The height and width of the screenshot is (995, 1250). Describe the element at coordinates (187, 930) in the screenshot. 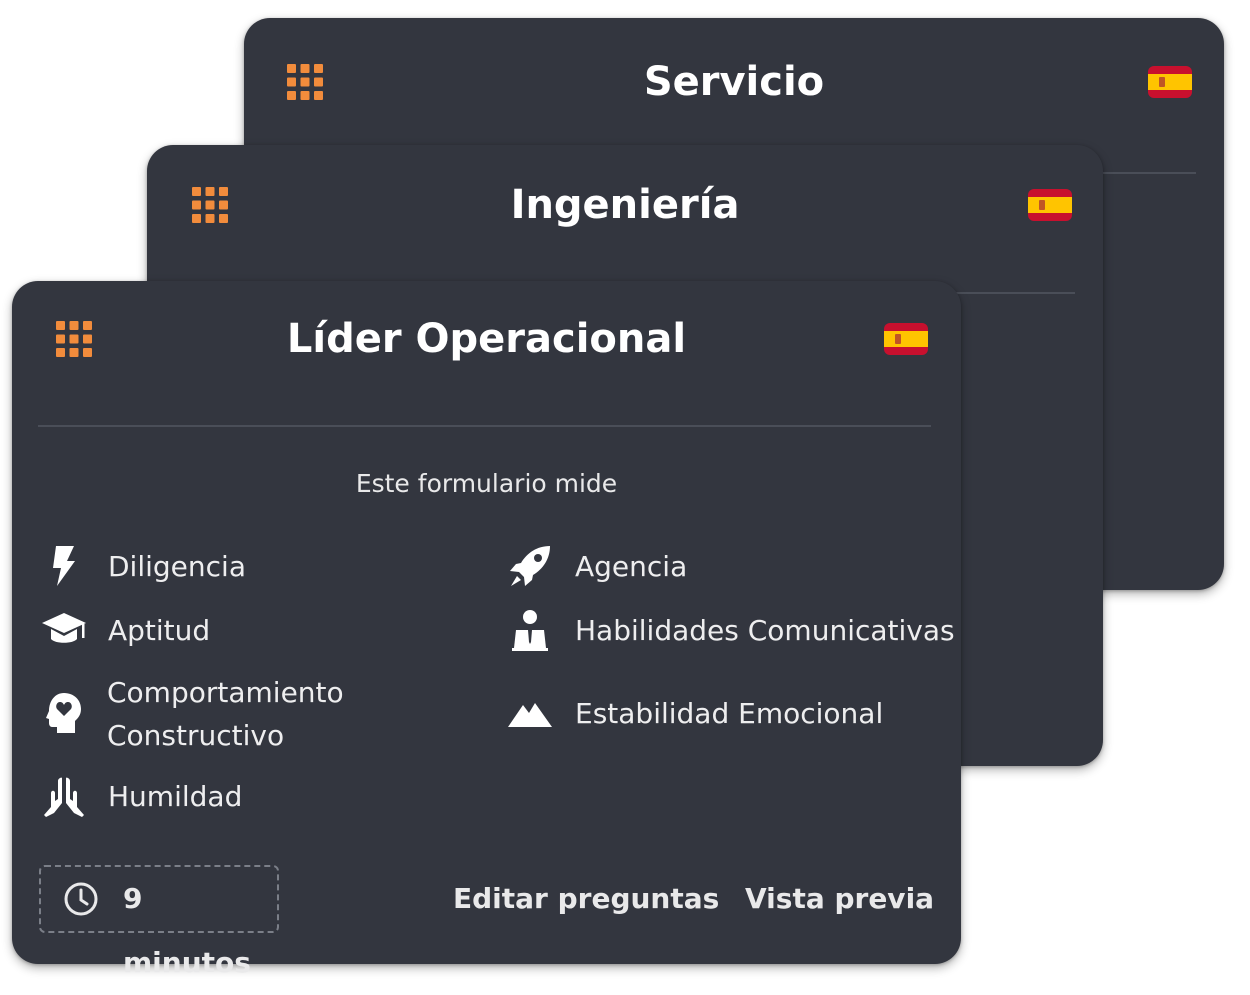

I see `duration-label: 9 minutos` at that location.